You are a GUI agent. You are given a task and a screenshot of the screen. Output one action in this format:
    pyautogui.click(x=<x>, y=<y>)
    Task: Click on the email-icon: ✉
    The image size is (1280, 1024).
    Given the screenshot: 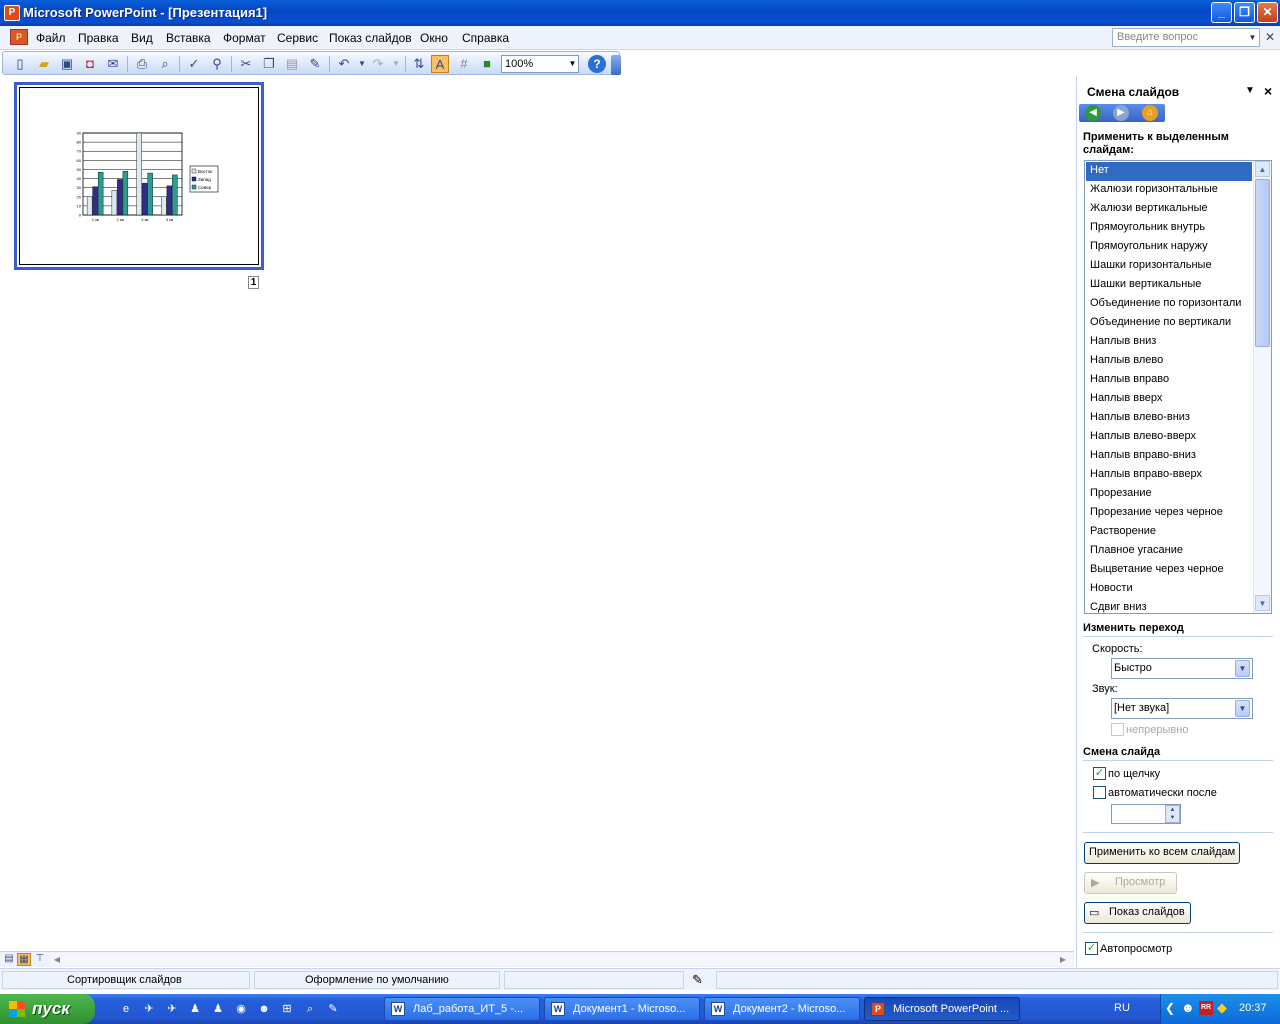 What is the action you would take?
    pyautogui.click(x=113, y=64)
    